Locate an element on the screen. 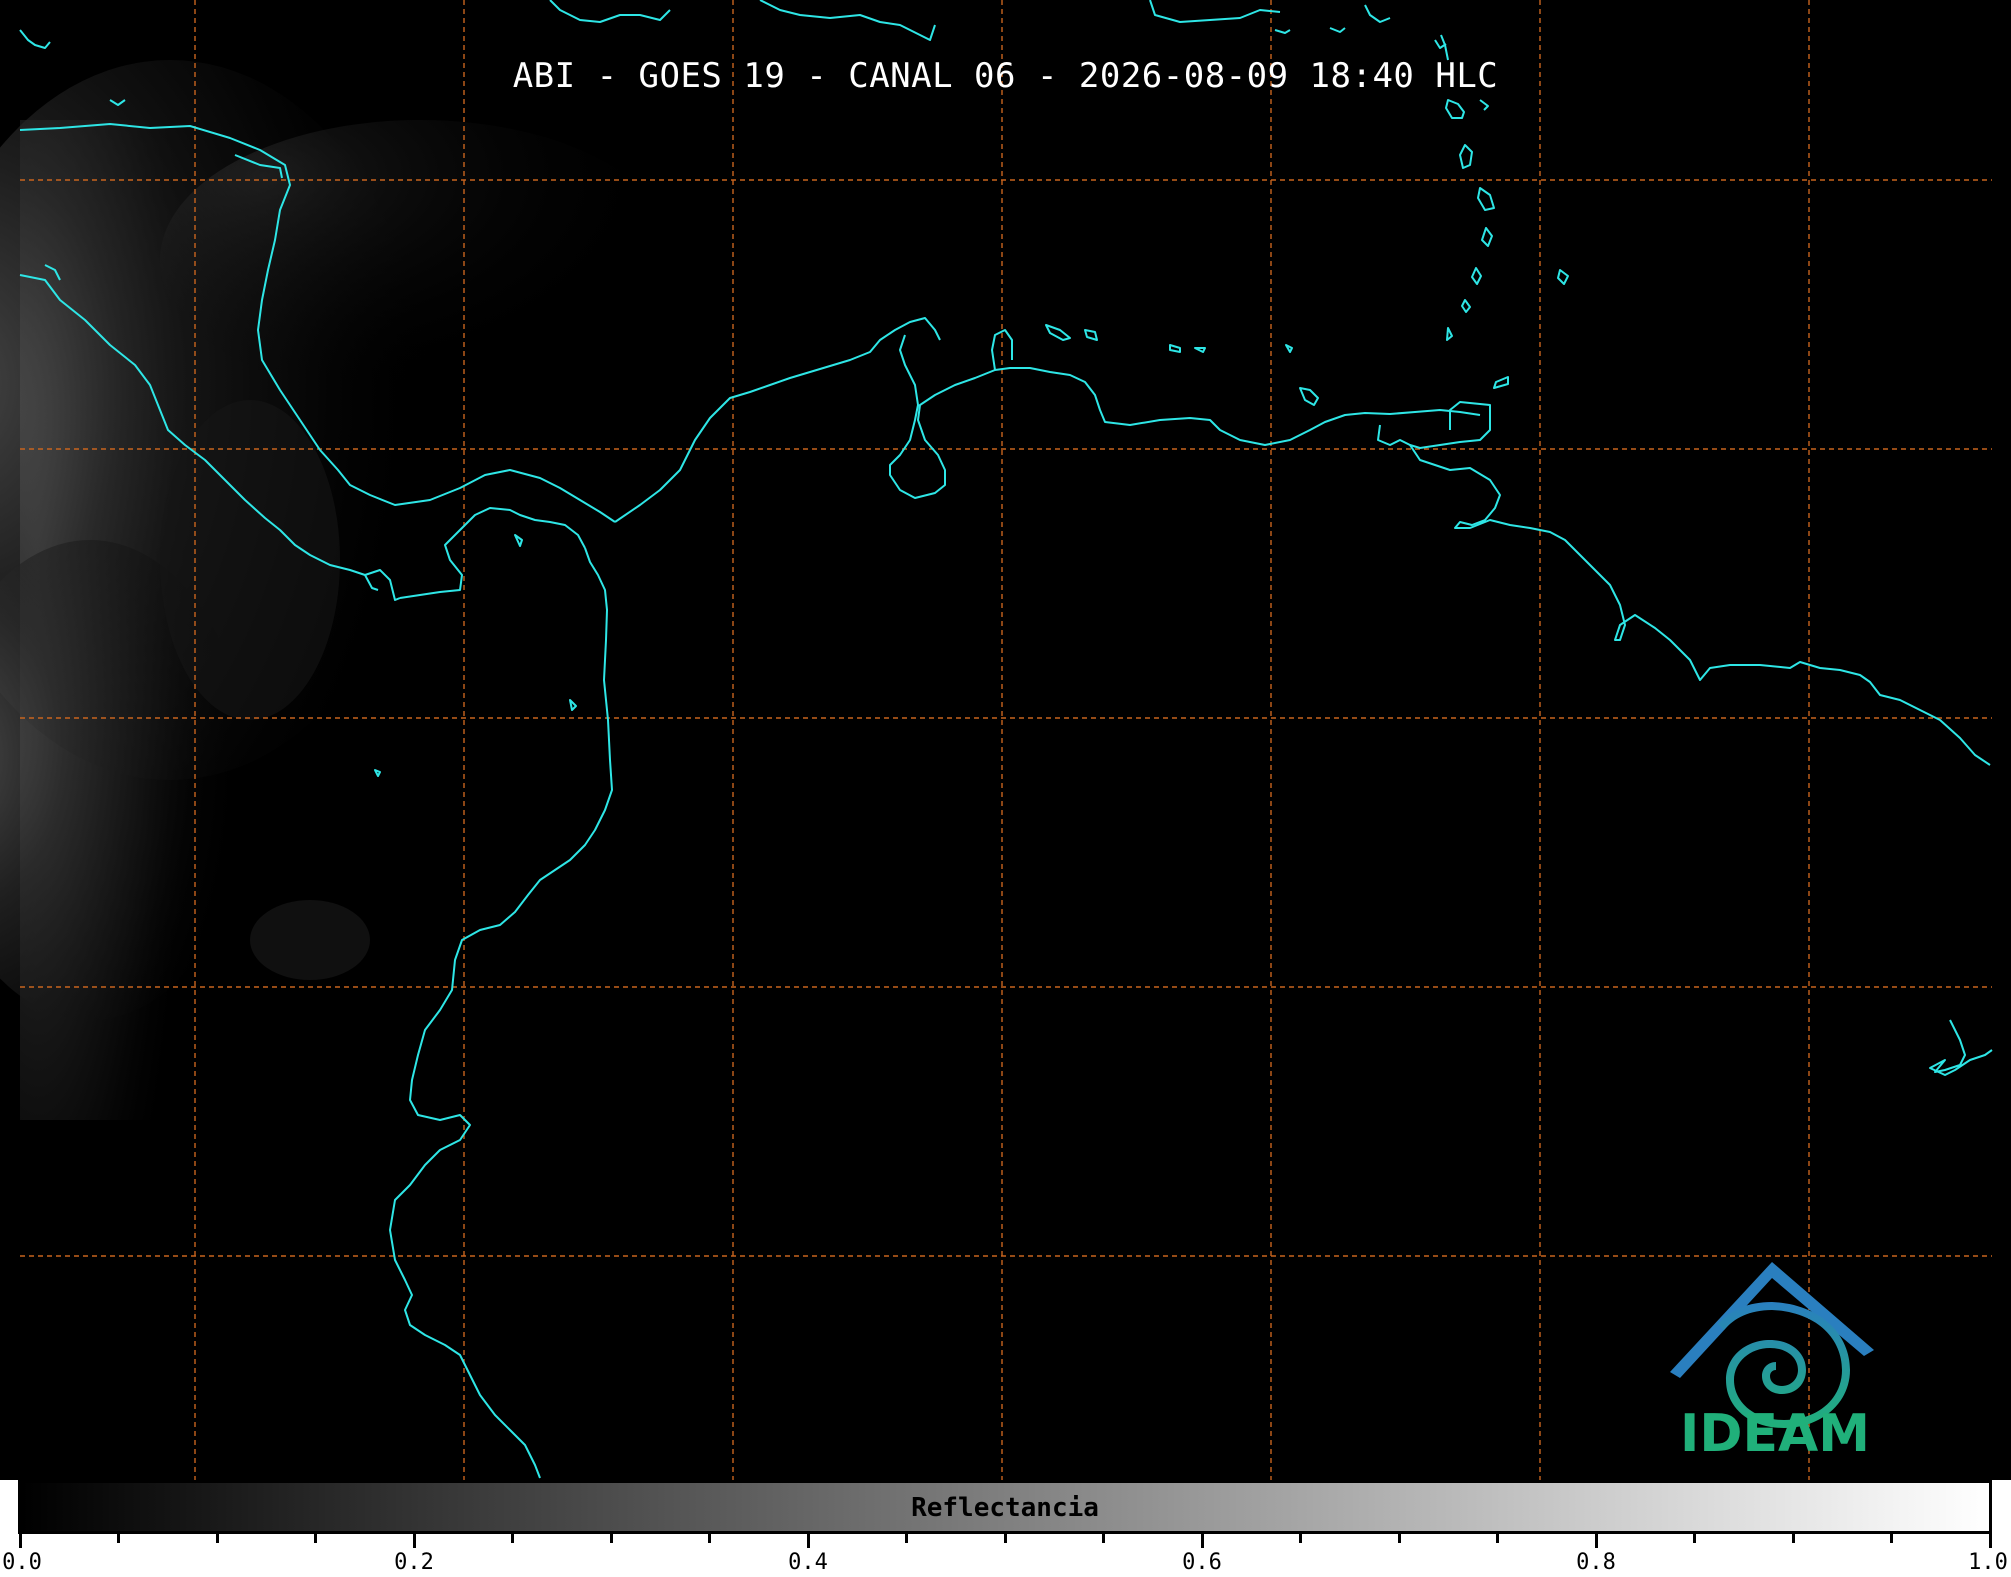  colorbar-label: Reflectancia is located at coordinates (1005, 1508).